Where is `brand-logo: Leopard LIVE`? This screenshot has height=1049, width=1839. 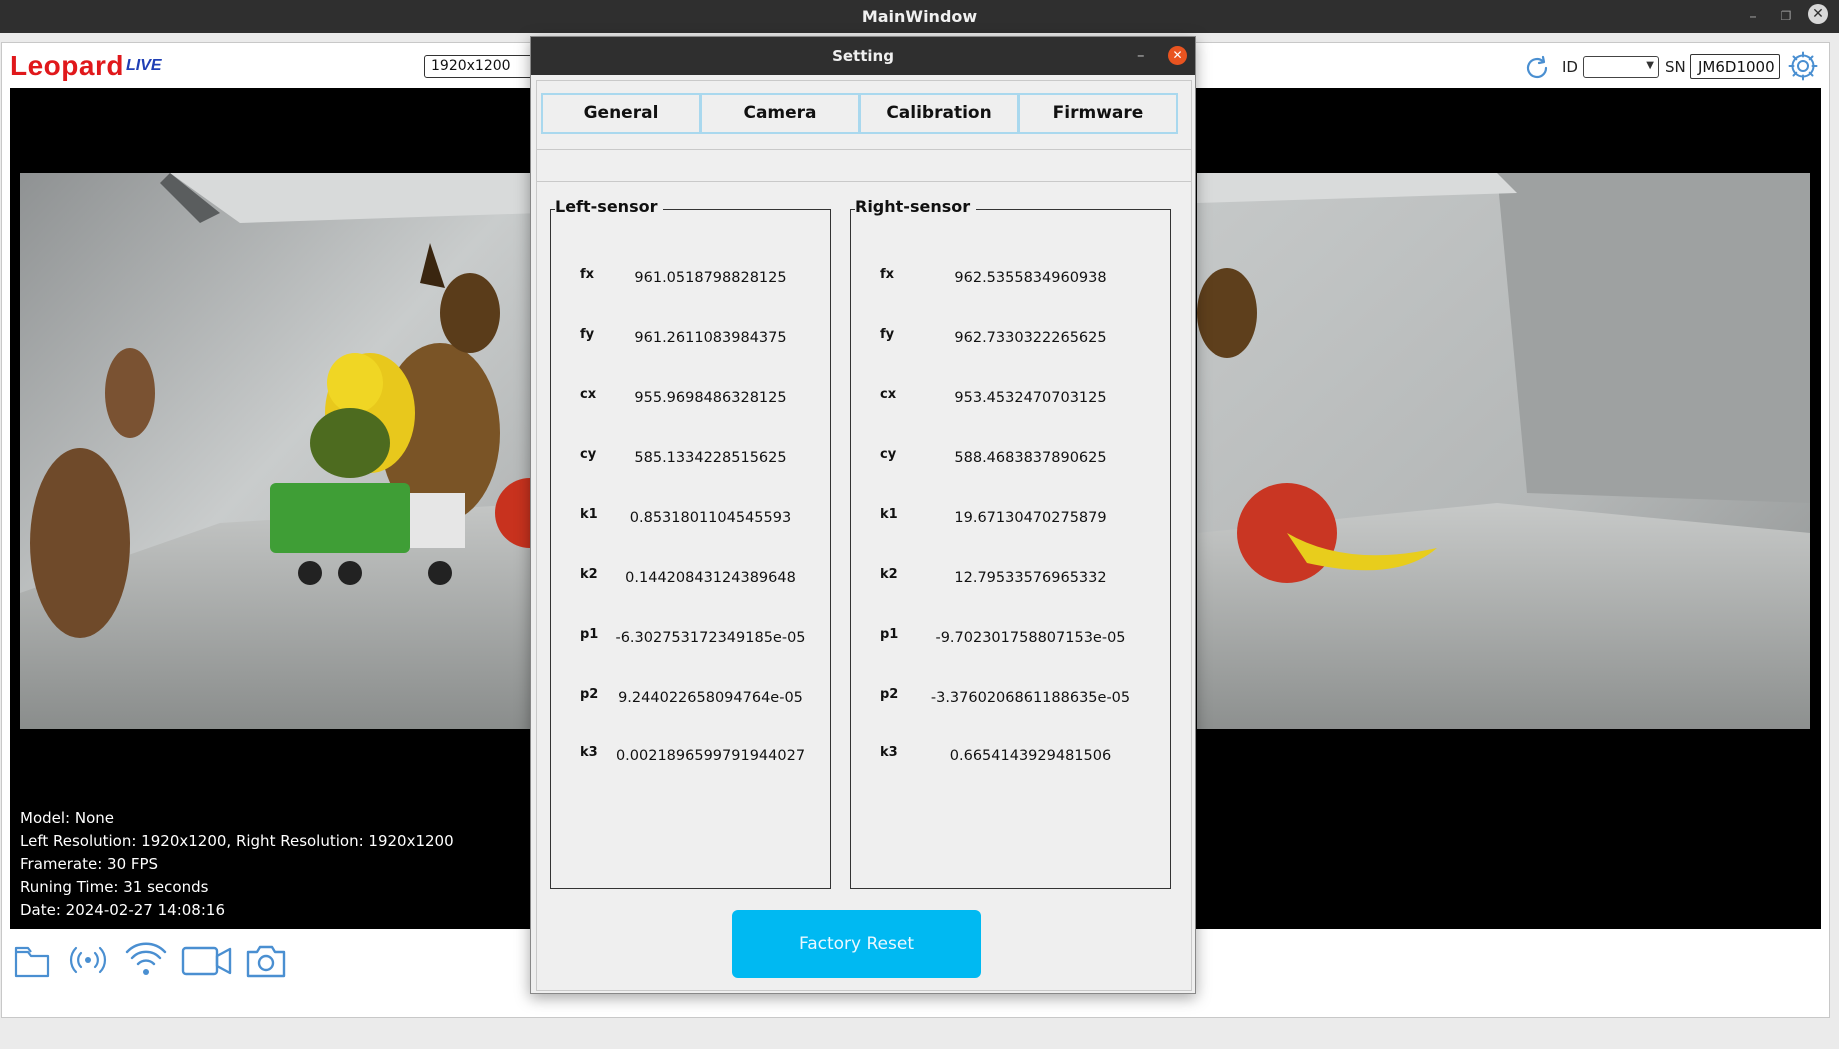 brand-logo: Leopard LIVE is located at coordinates (86, 66).